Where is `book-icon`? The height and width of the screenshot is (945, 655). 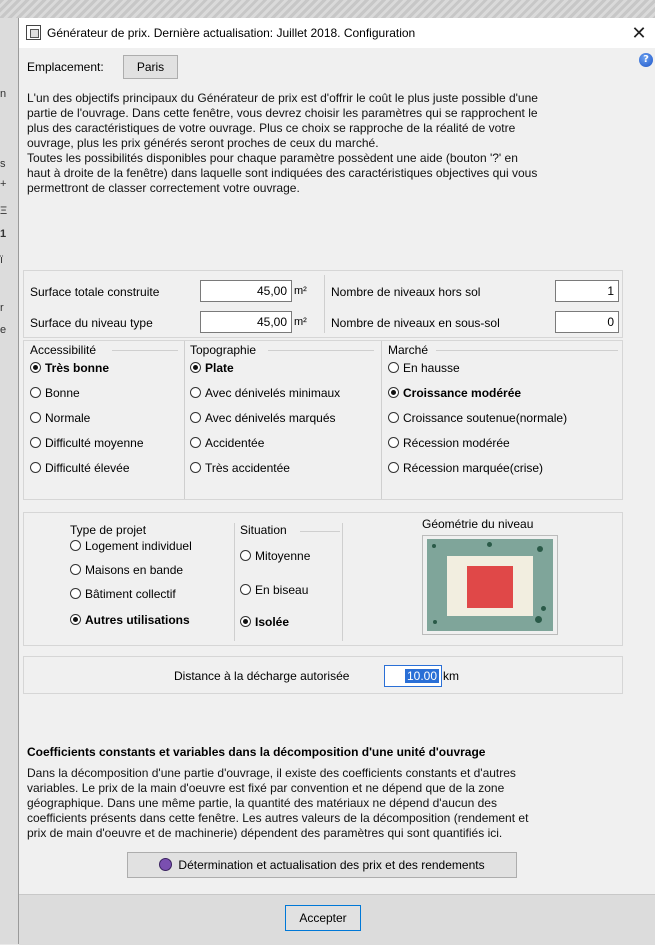 book-icon is located at coordinates (166, 864).